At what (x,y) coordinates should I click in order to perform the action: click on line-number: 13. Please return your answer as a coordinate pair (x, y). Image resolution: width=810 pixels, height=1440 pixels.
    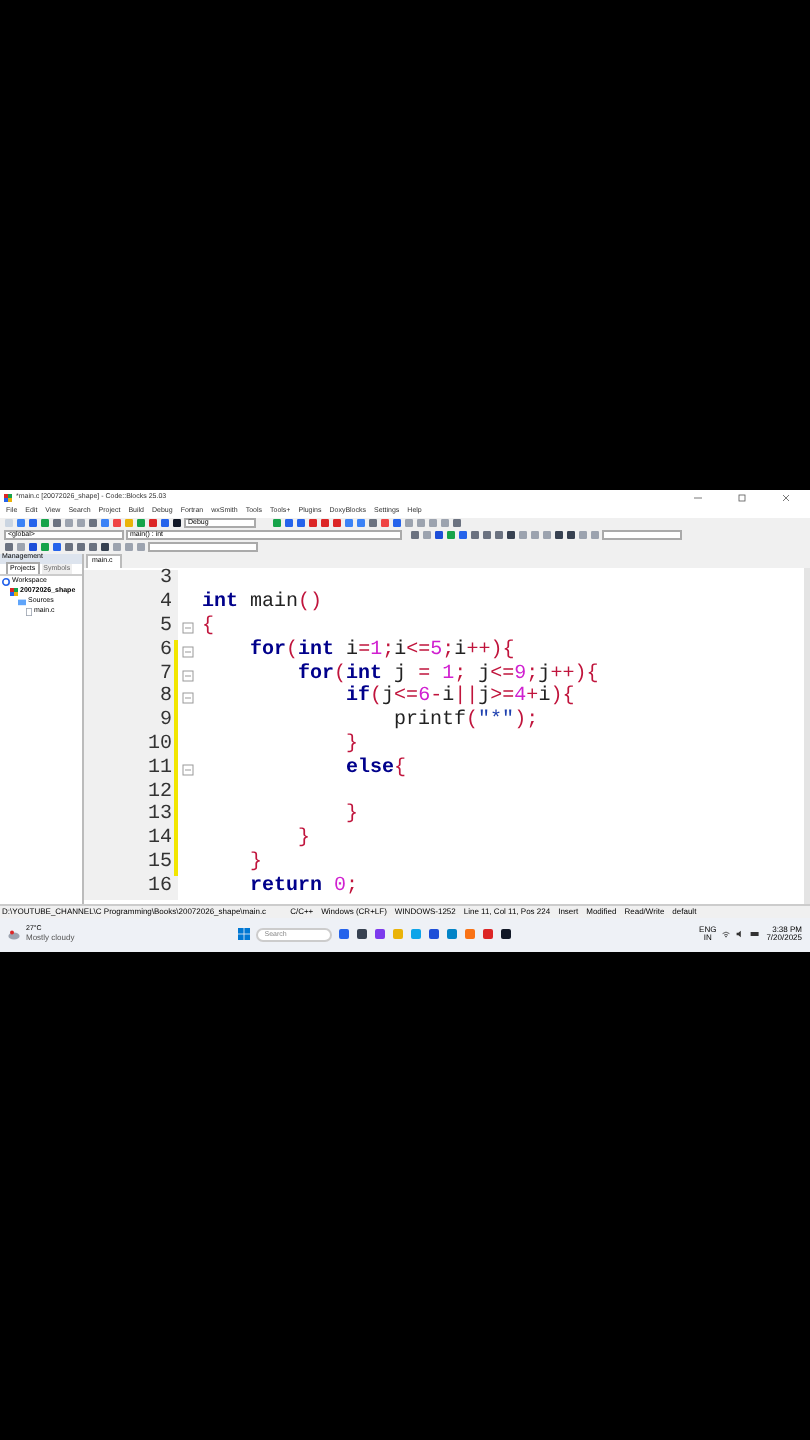
    Looking at the image, I should click on (129, 816).